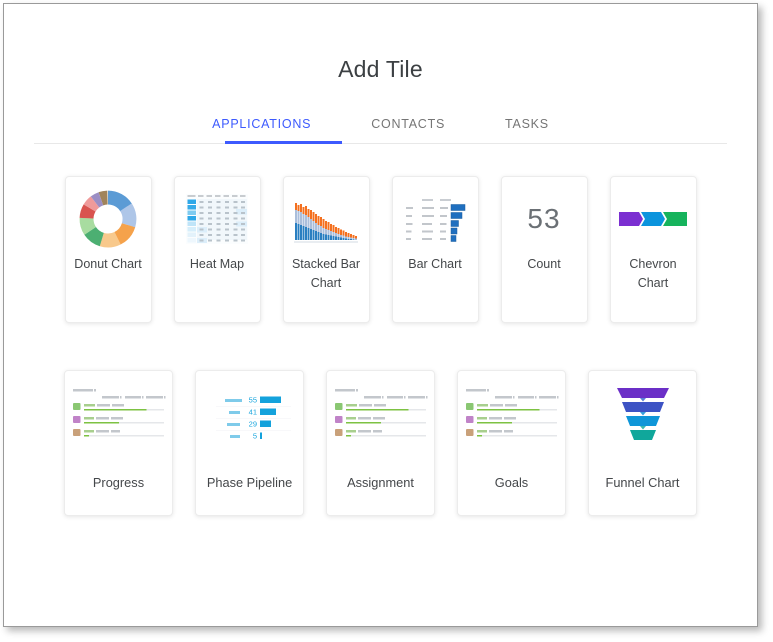  Describe the element at coordinates (253, 424) in the screenshot. I see `svg-text: 29` at that location.